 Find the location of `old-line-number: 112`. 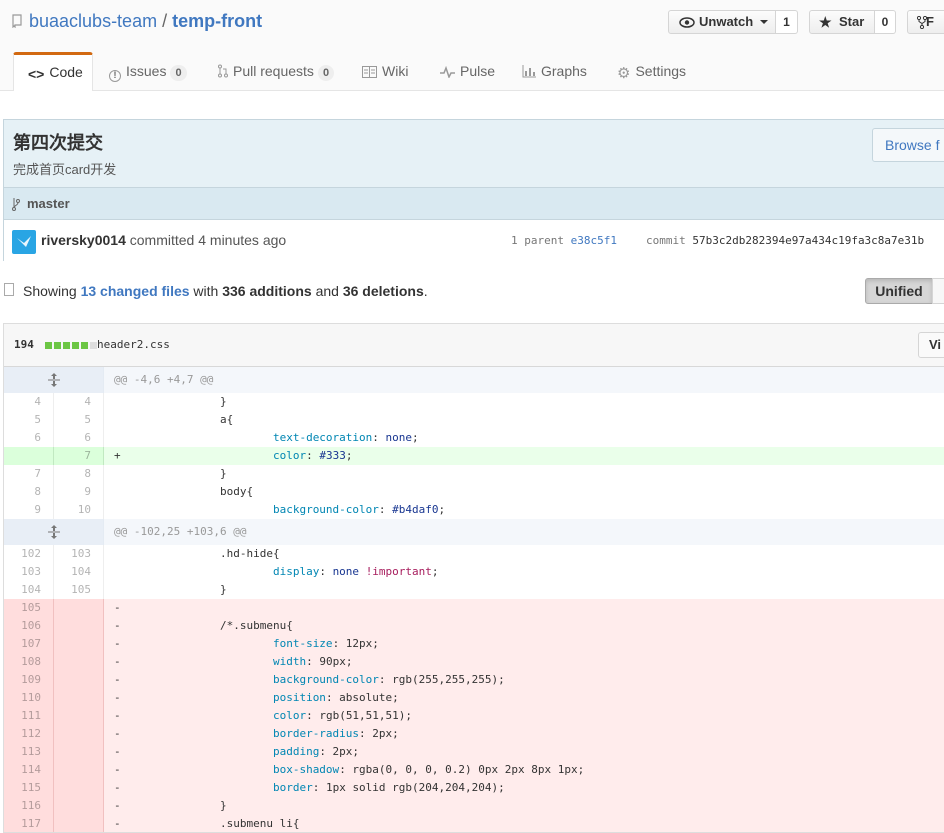

old-line-number: 112 is located at coordinates (29, 734).